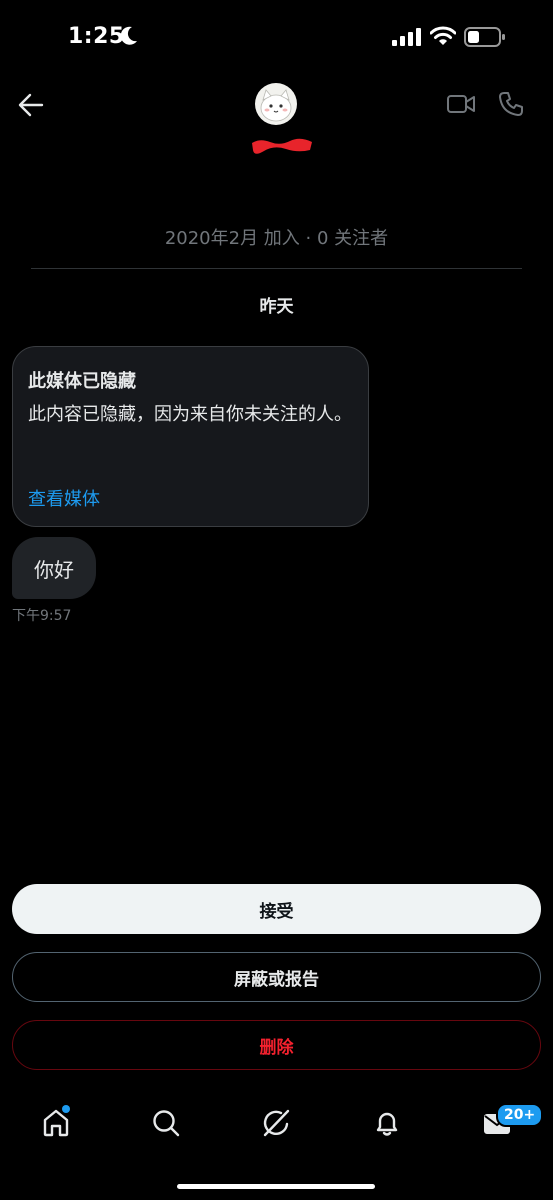 This screenshot has width=553, height=1200. I want to click on view-media-link: 查看媒体, so click(64, 498).